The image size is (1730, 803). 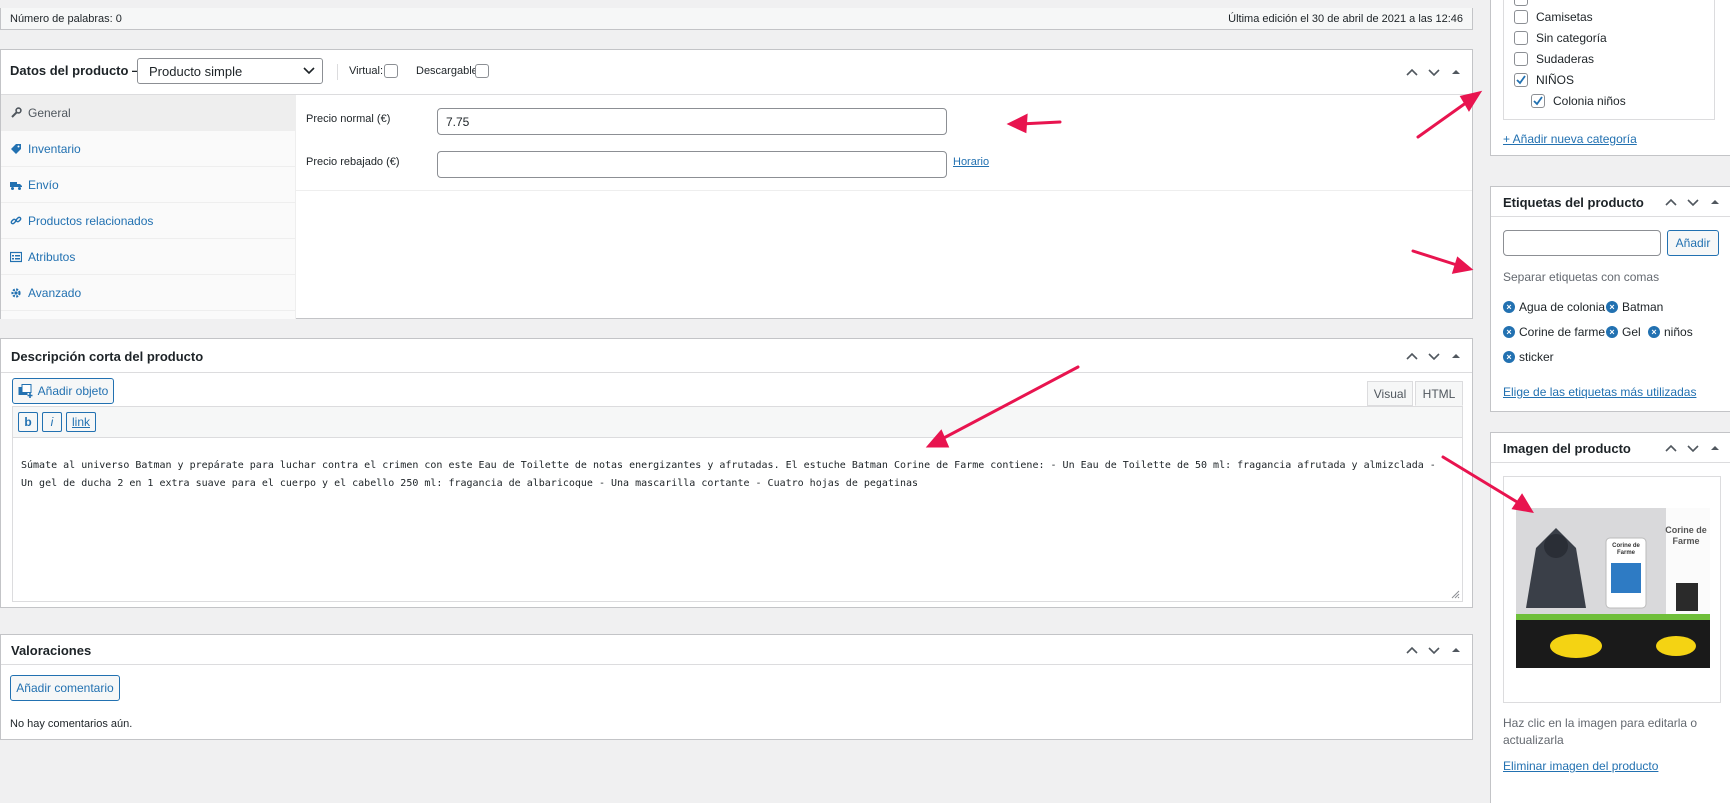 What do you see at coordinates (65, 688) in the screenshot?
I see `add-comment-button: Añadir comentario` at bounding box center [65, 688].